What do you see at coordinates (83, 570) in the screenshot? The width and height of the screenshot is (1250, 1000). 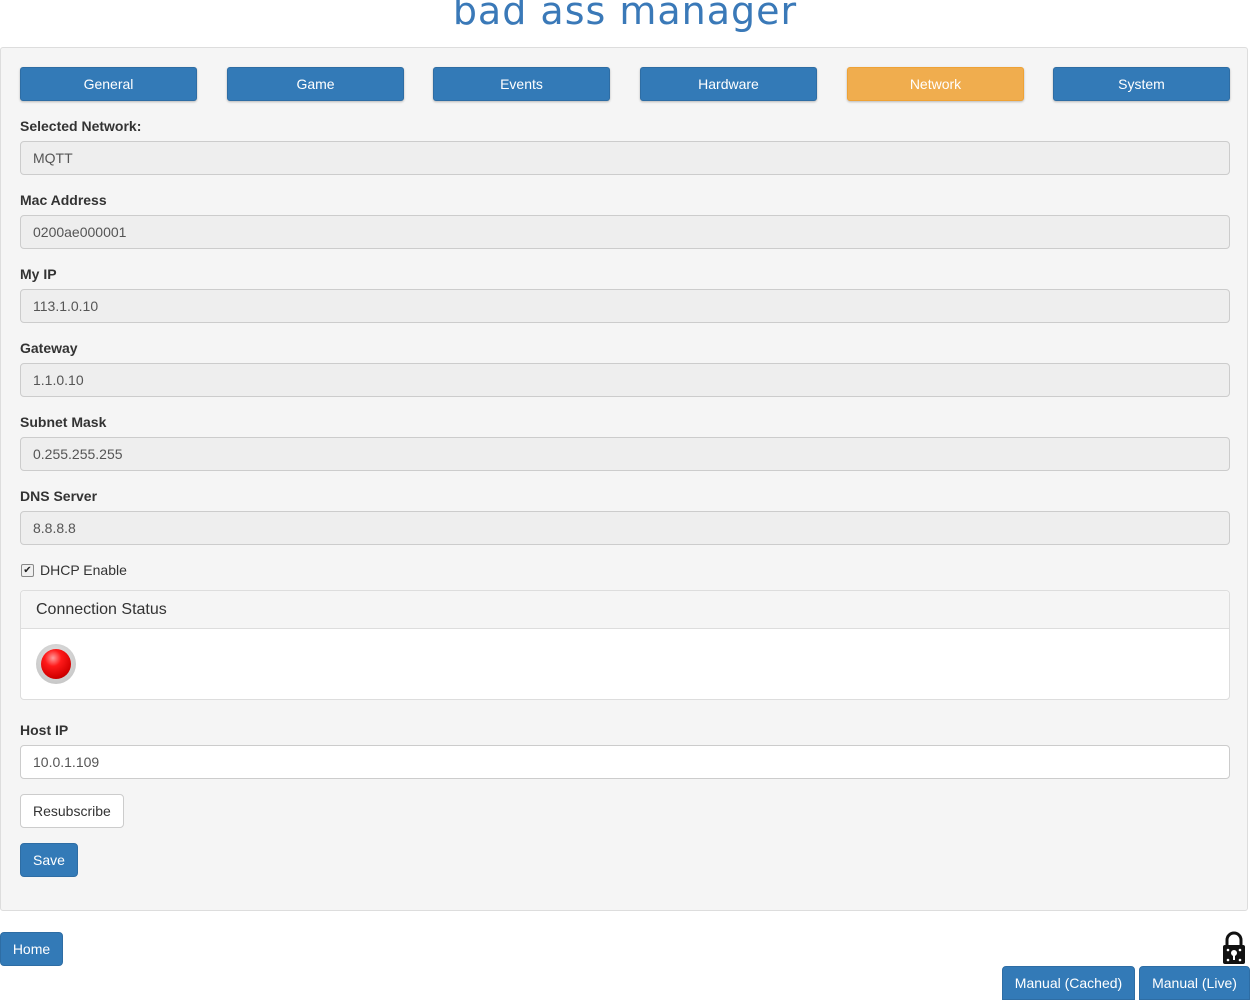 I see `dhcp-enable-label: DHCP Enable` at bounding box center [83, 570].